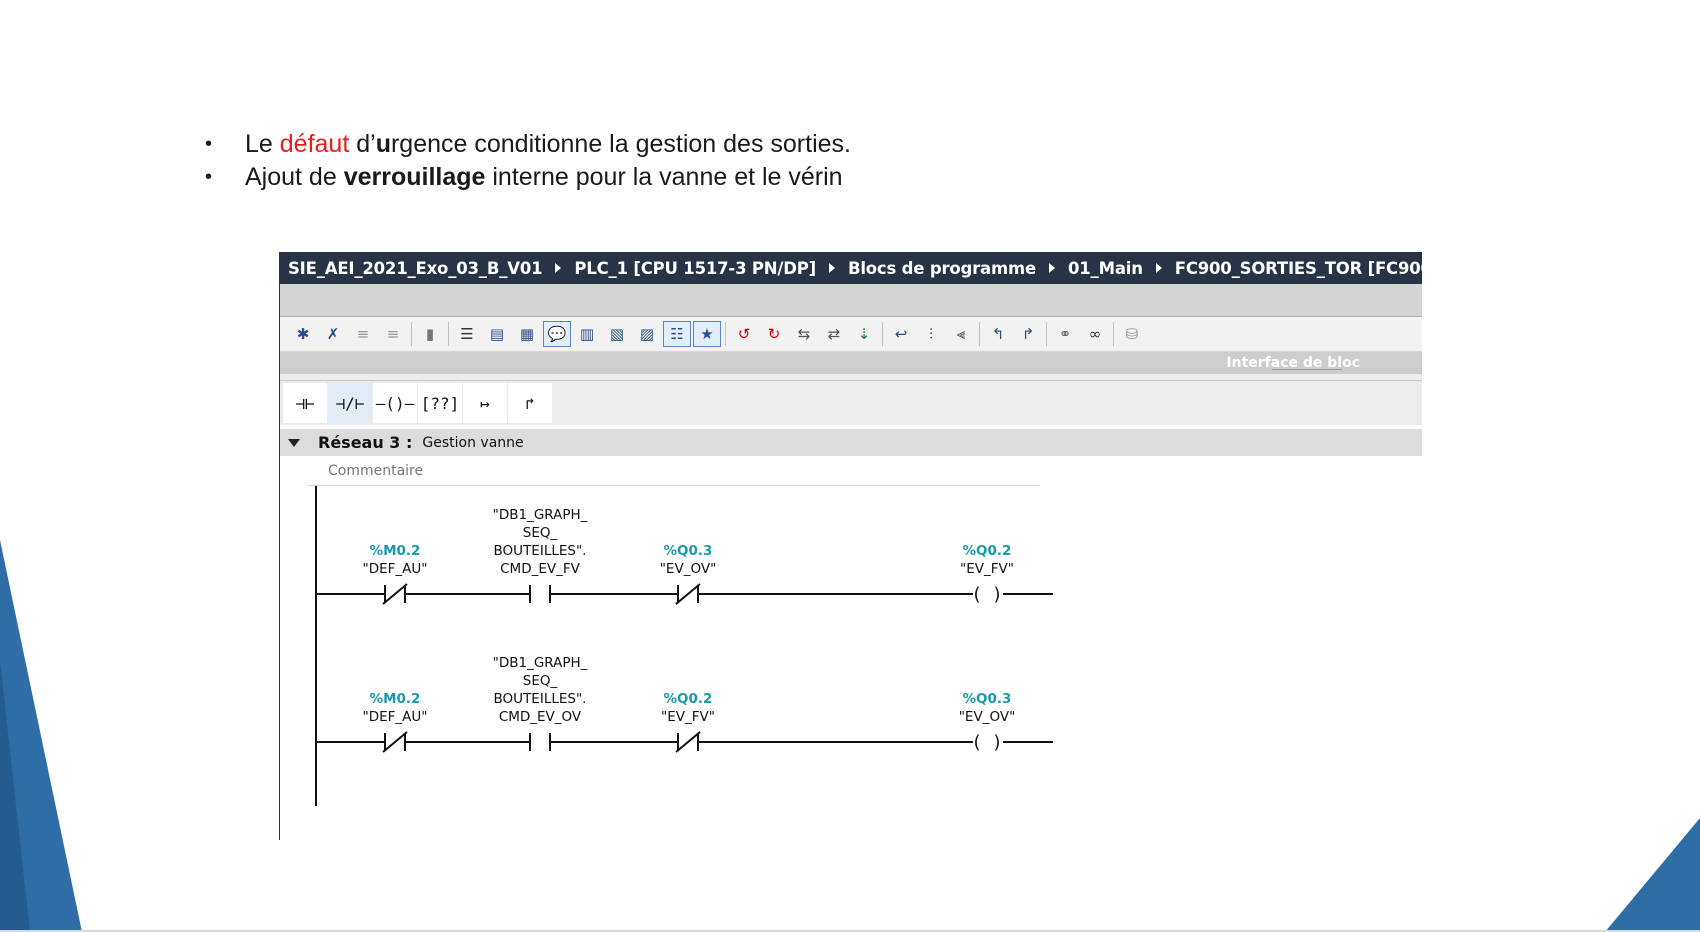 Image resolution: width=1700 pixels, height=932 pixels. Describe the element at coordinates (851, 300) in the screenshot. I see `editor-title-bar` at that location.